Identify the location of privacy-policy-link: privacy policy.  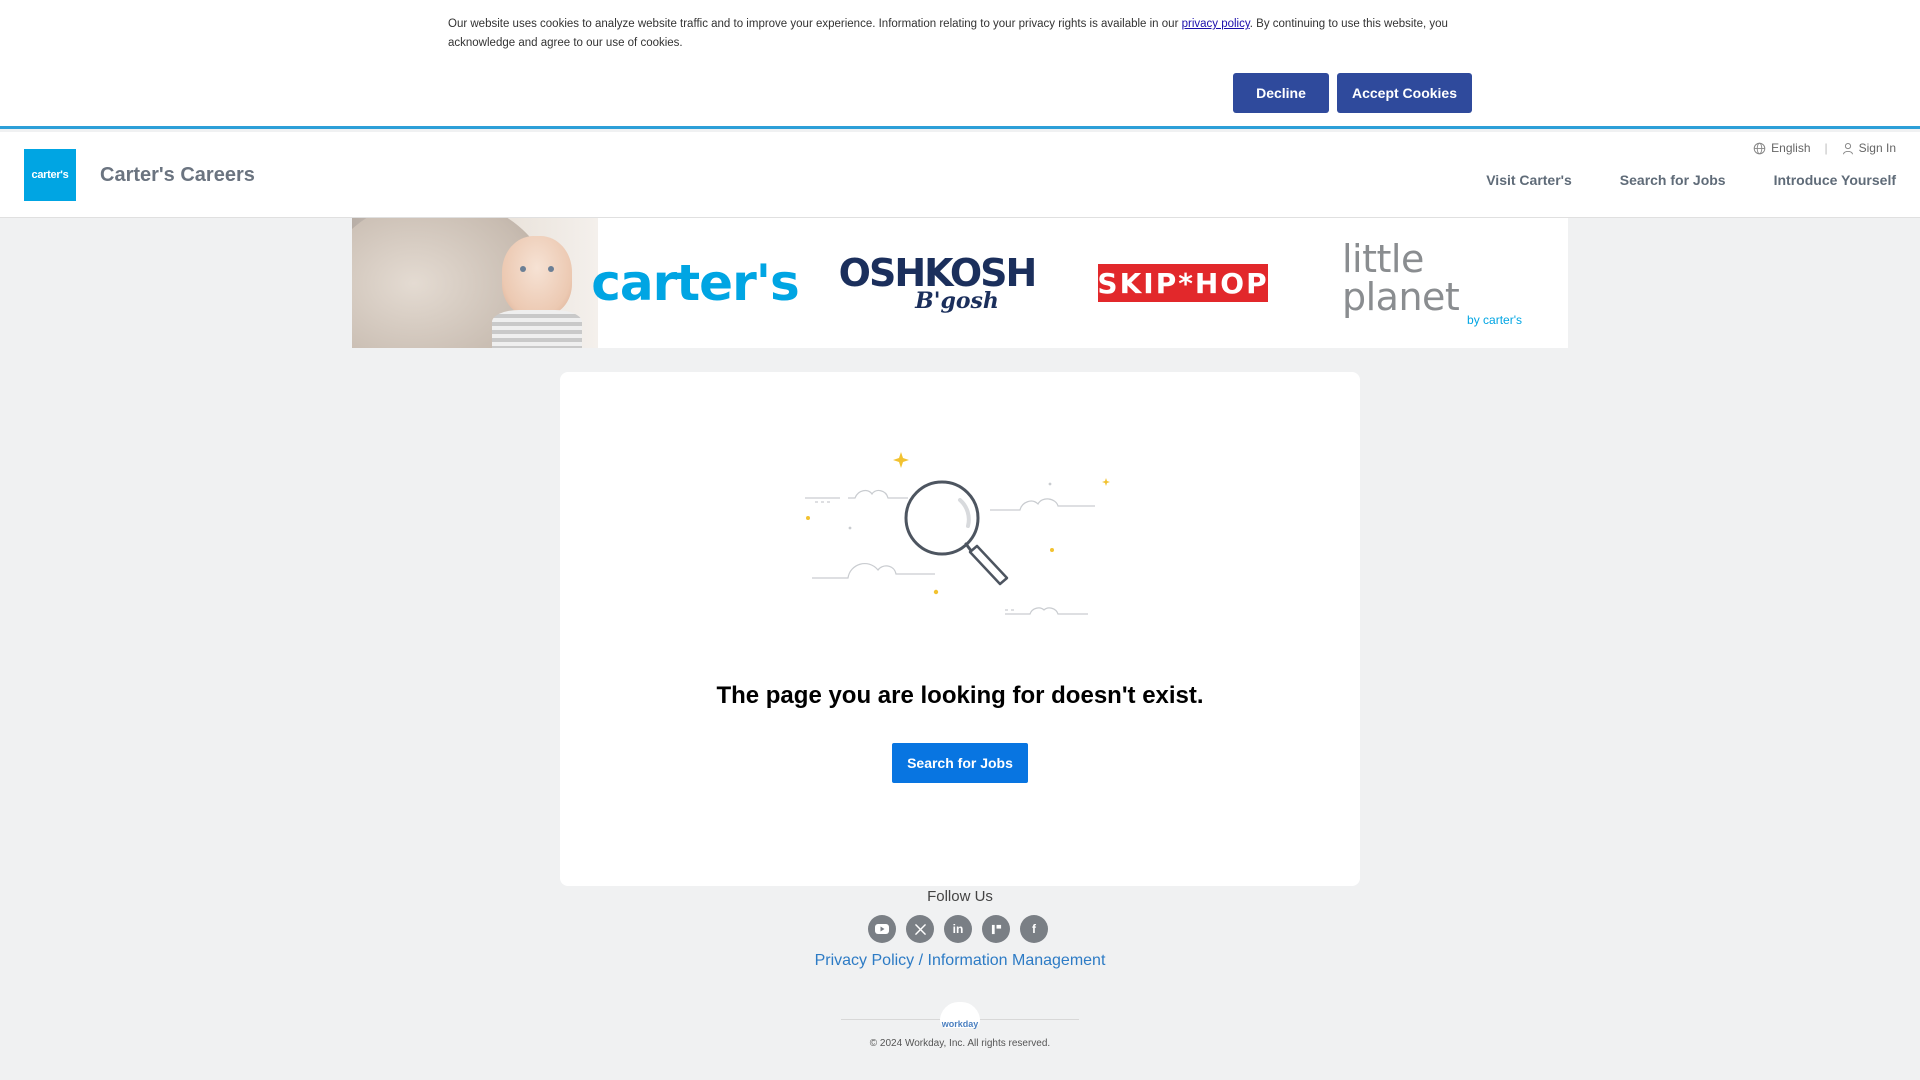
(1216, 24).